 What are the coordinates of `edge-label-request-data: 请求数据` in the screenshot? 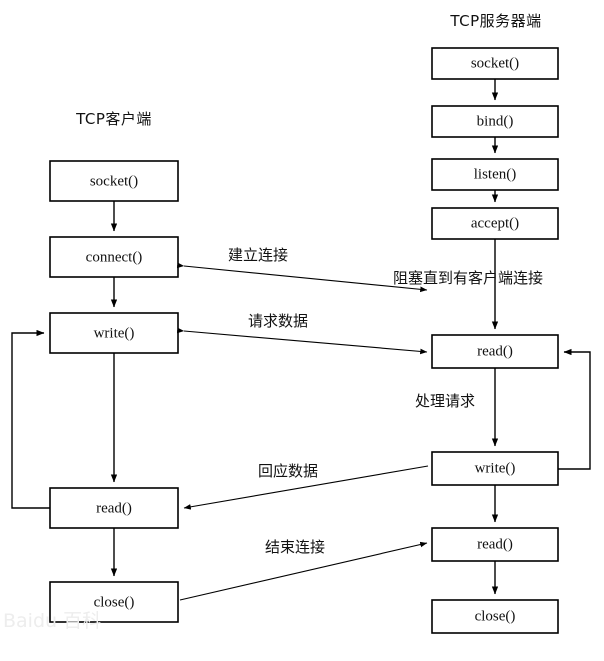 It's located at (278, 321).